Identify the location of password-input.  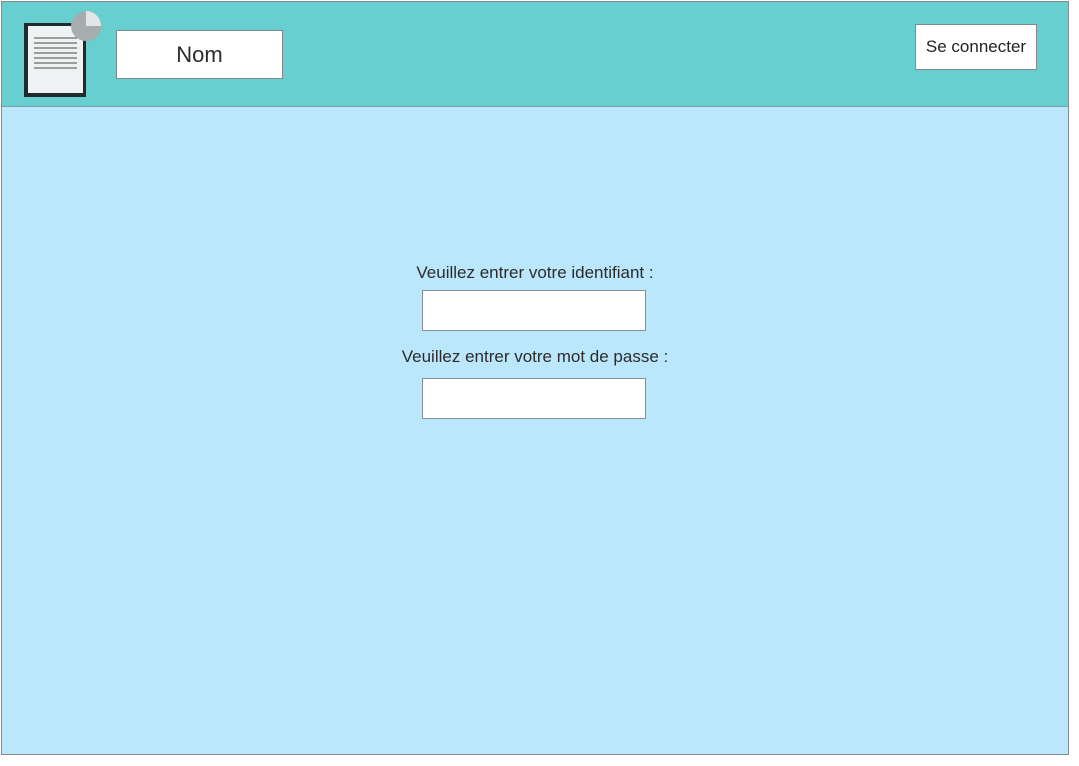
(534, 398).